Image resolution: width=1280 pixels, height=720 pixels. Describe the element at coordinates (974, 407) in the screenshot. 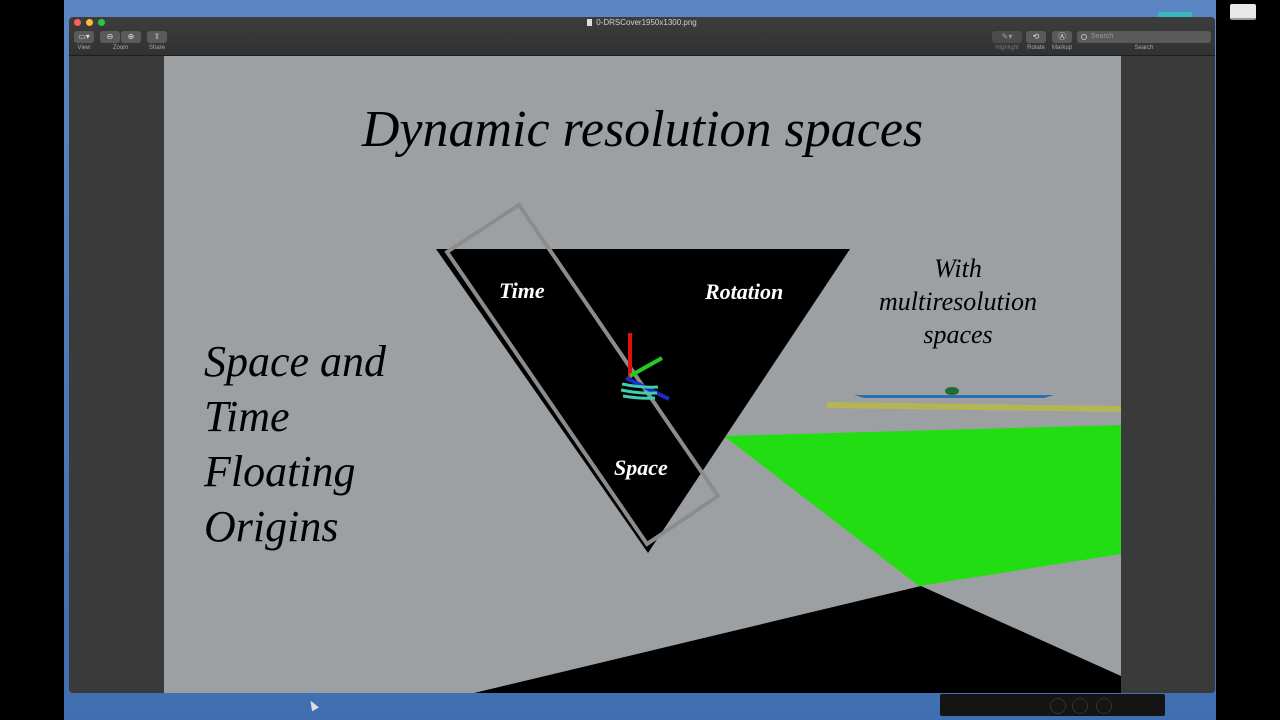

I see `yellow-plane` at that location.